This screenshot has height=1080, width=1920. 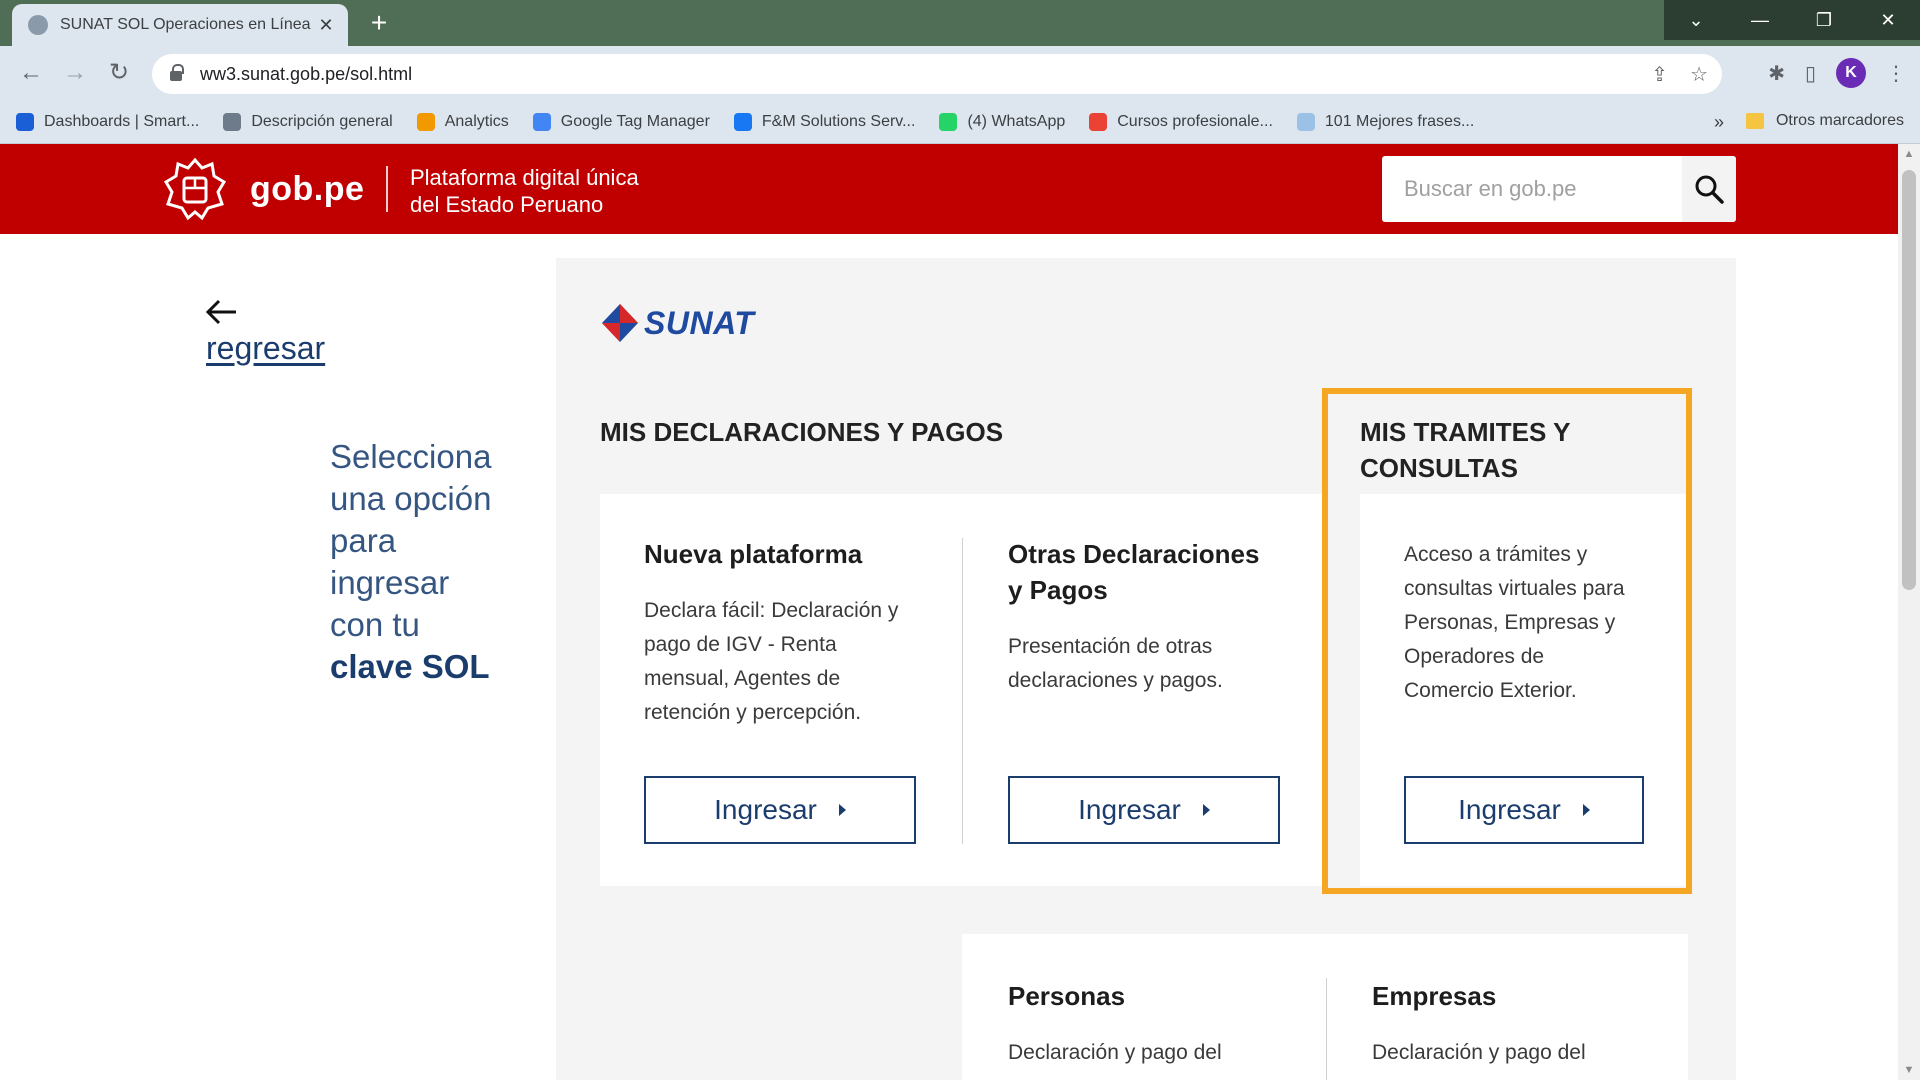 What do you see at coordinates (410, 666) in the screenshot?
I see `clave-sol-text: clave SOL` at bounding box center [410, 666].